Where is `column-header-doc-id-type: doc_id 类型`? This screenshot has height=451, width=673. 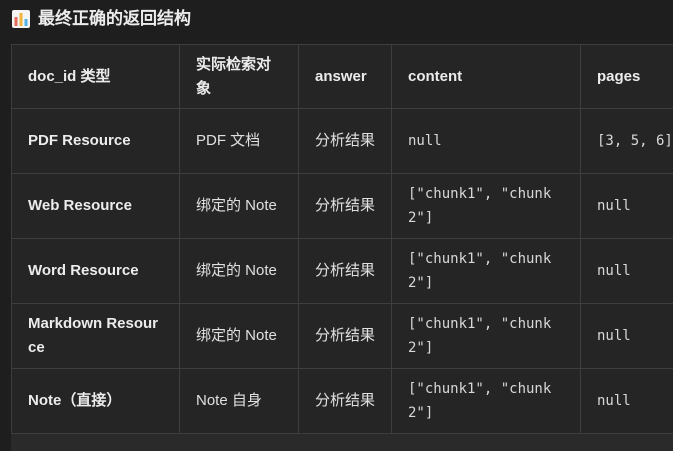 column-header-doc-id-type: doc_id 类型 is located at coordinates (95, 76).